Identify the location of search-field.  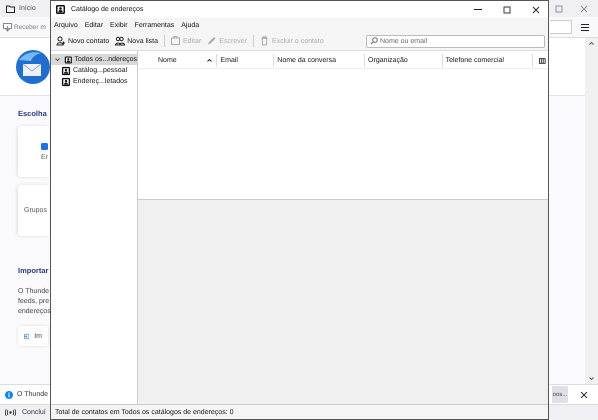
(561, 27).